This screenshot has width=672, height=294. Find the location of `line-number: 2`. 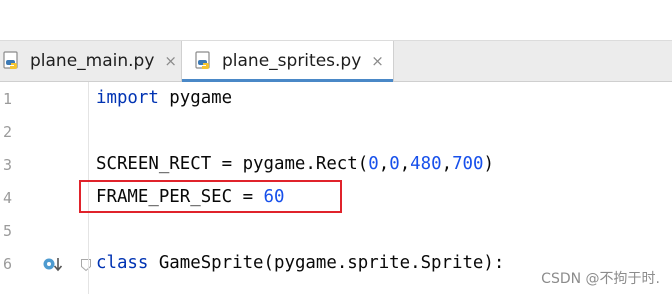

line-number: 2 is located at coordinates (7, 132).